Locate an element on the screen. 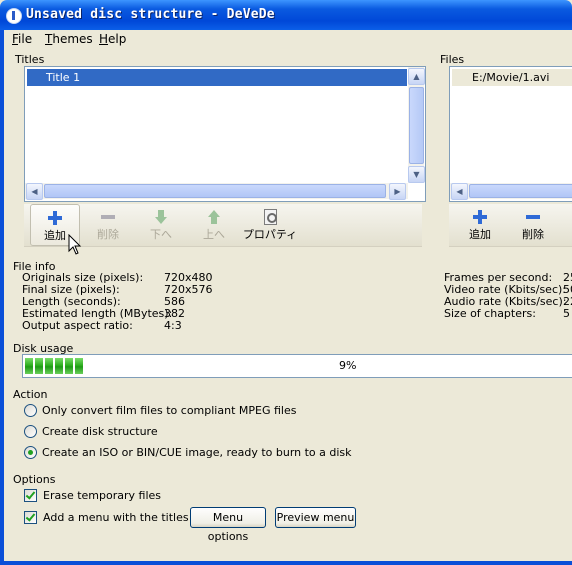 This screenshot has width=572, height=565. titles-vertical-scrollbar: ▲ ▼ is located at coordinates (416, 125).